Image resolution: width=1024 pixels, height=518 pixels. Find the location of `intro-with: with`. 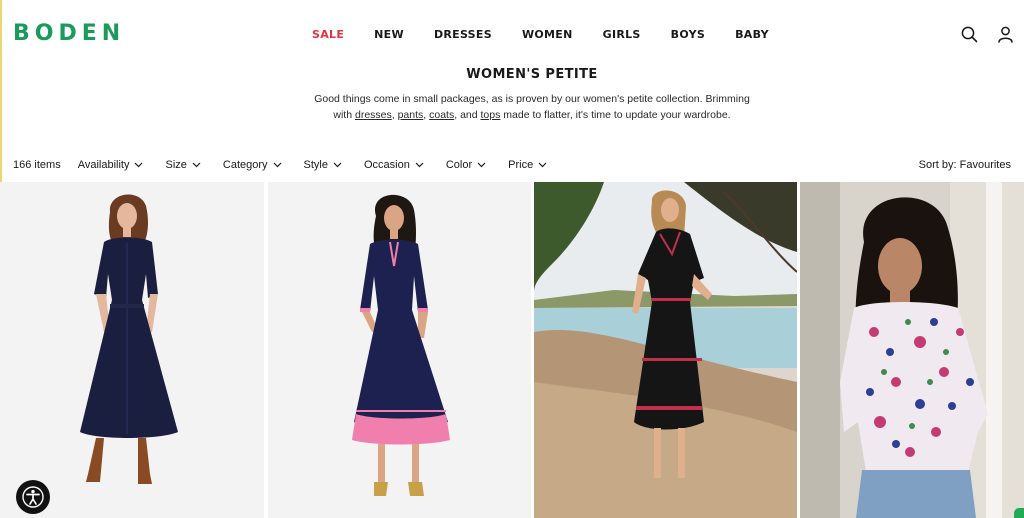

intro-with: with is located at coordinates (344, 115).